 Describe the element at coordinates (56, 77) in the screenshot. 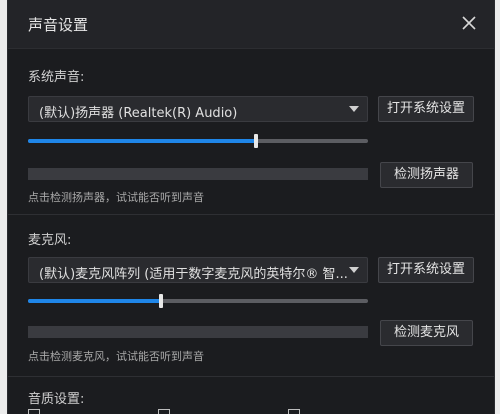

I see `system-sound-label: 系统声音:` at that location.